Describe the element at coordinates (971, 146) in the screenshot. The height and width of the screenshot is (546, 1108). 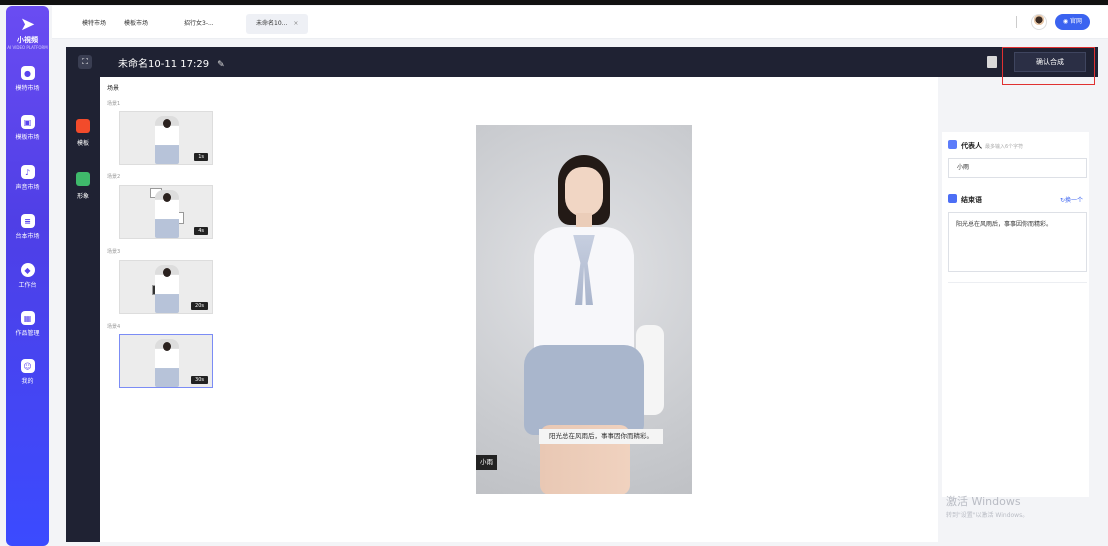
I see `section-title-text: 代表人` at that location.